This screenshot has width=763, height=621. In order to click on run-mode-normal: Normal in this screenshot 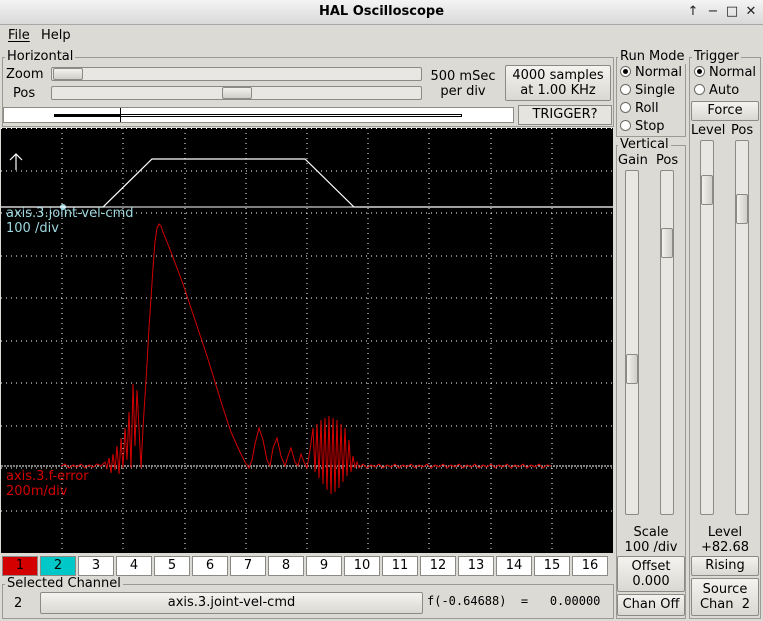, I will do `click(651, 72)`.